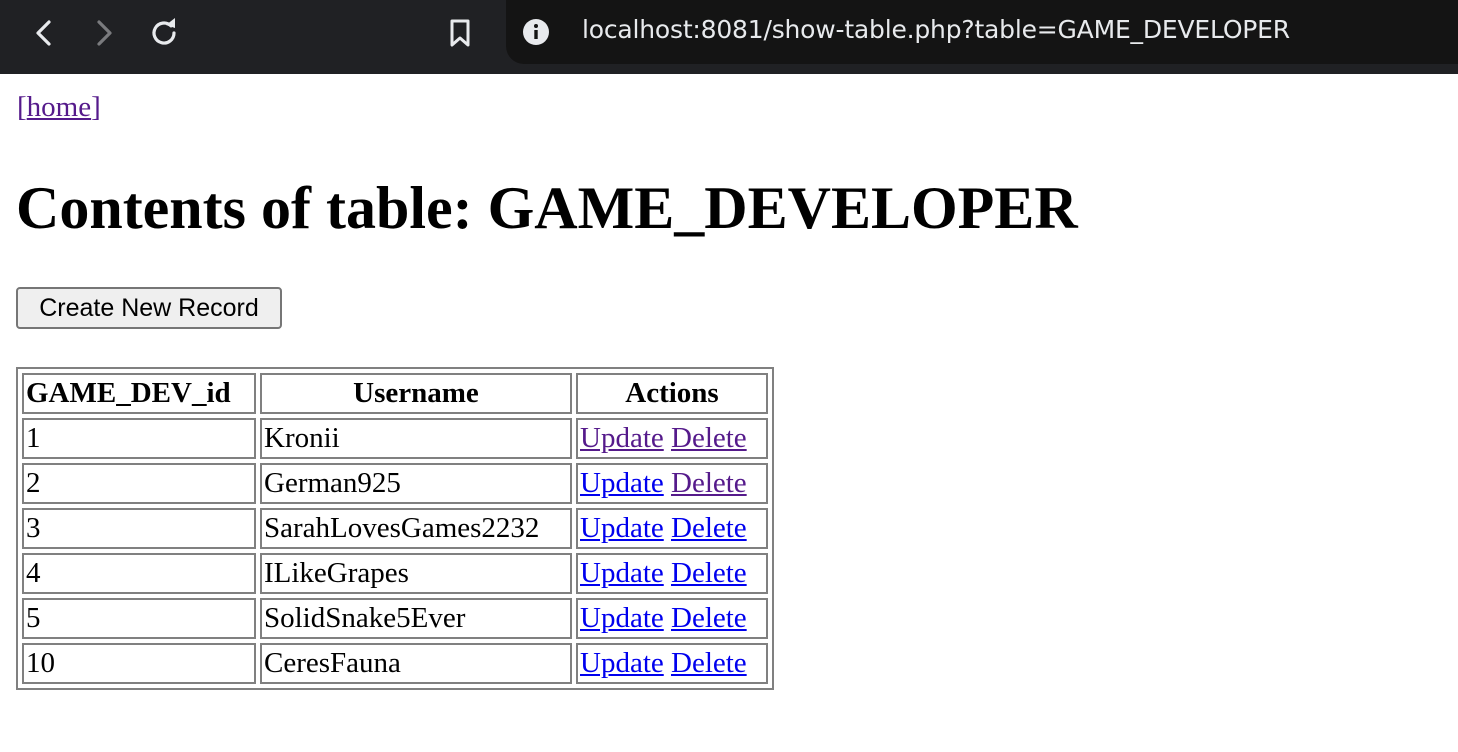  Describe the element at coordinates (536, 32) in the screenshot. I see `info-icon` at that location.